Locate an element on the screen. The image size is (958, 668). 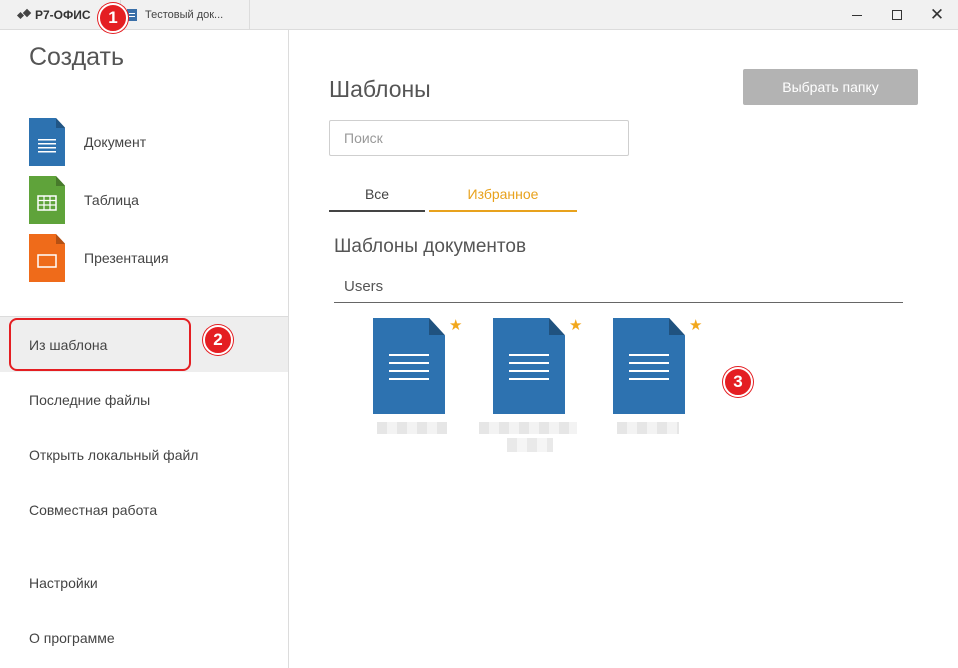
section-title: Шаблоны документов is located at coordinates (430, 246).